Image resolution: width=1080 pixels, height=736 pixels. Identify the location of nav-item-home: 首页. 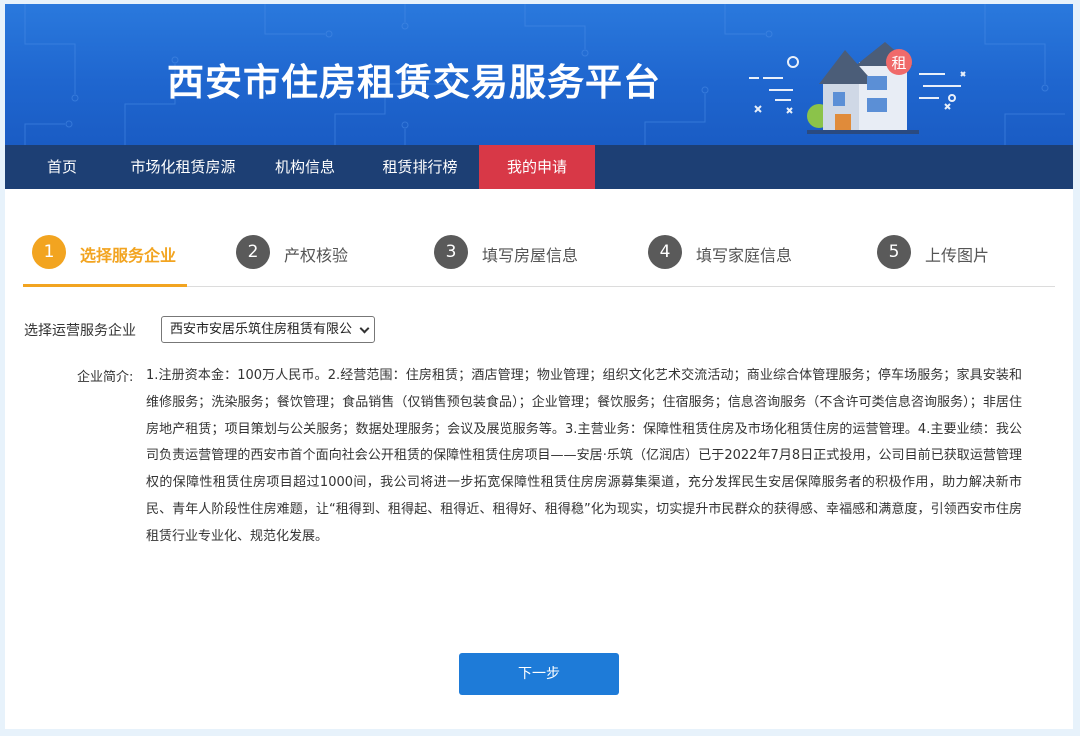
(62, 167).